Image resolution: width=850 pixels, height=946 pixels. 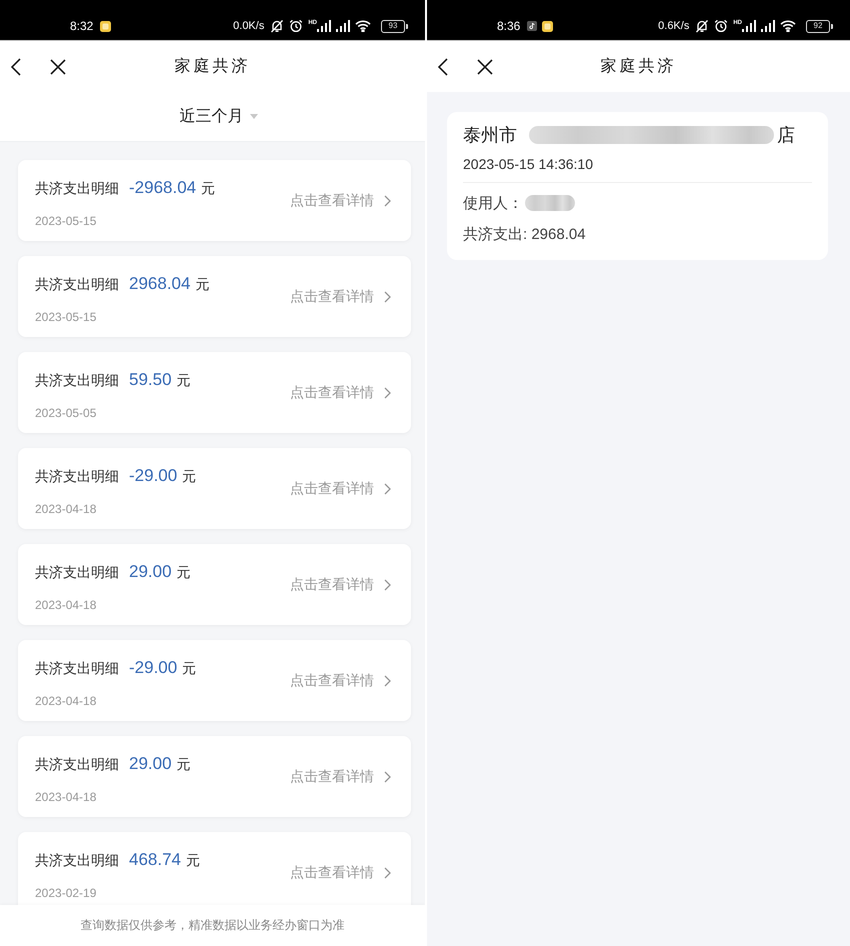 What do you see at coordinates (213, 116) in the screenshot?
I see `period-dropdown: 近三个月` at bounding box center [213, 116].